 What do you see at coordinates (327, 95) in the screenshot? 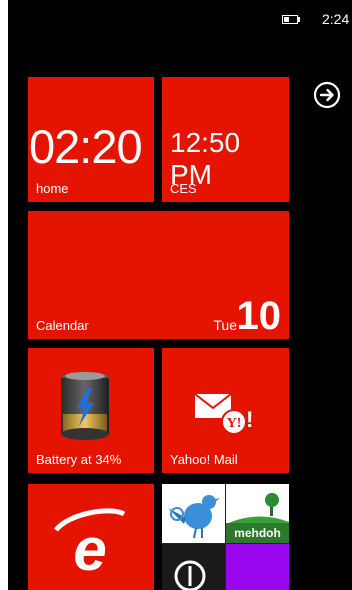
I see `arrow-right-circle-icon` at bounding box center [327, 95].